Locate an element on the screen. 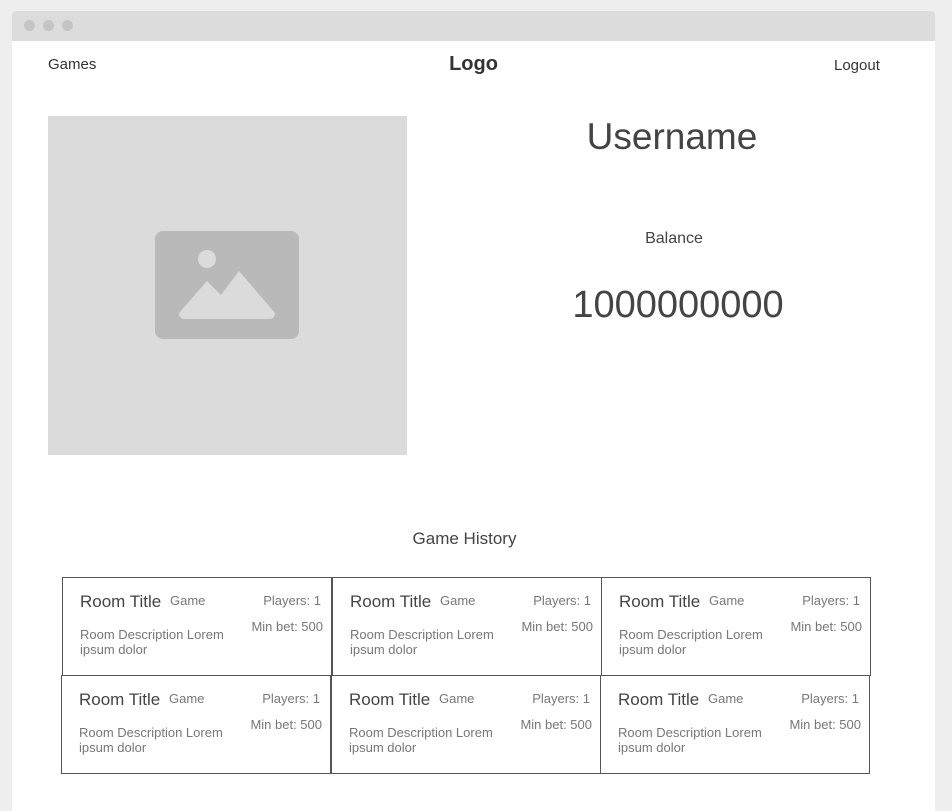  game-history-heading: Game History is located at coordinates (464, 538).